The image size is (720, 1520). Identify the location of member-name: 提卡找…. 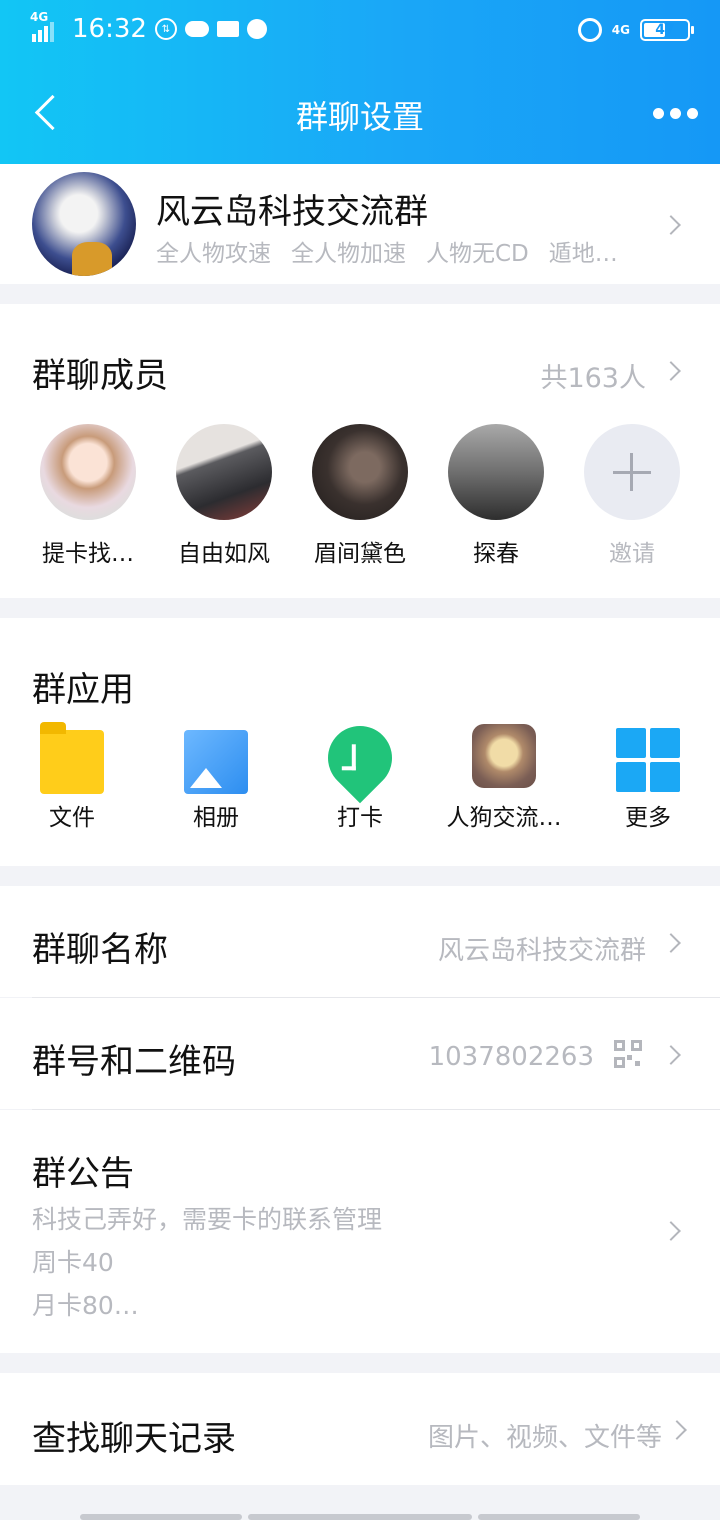
(88, 554).